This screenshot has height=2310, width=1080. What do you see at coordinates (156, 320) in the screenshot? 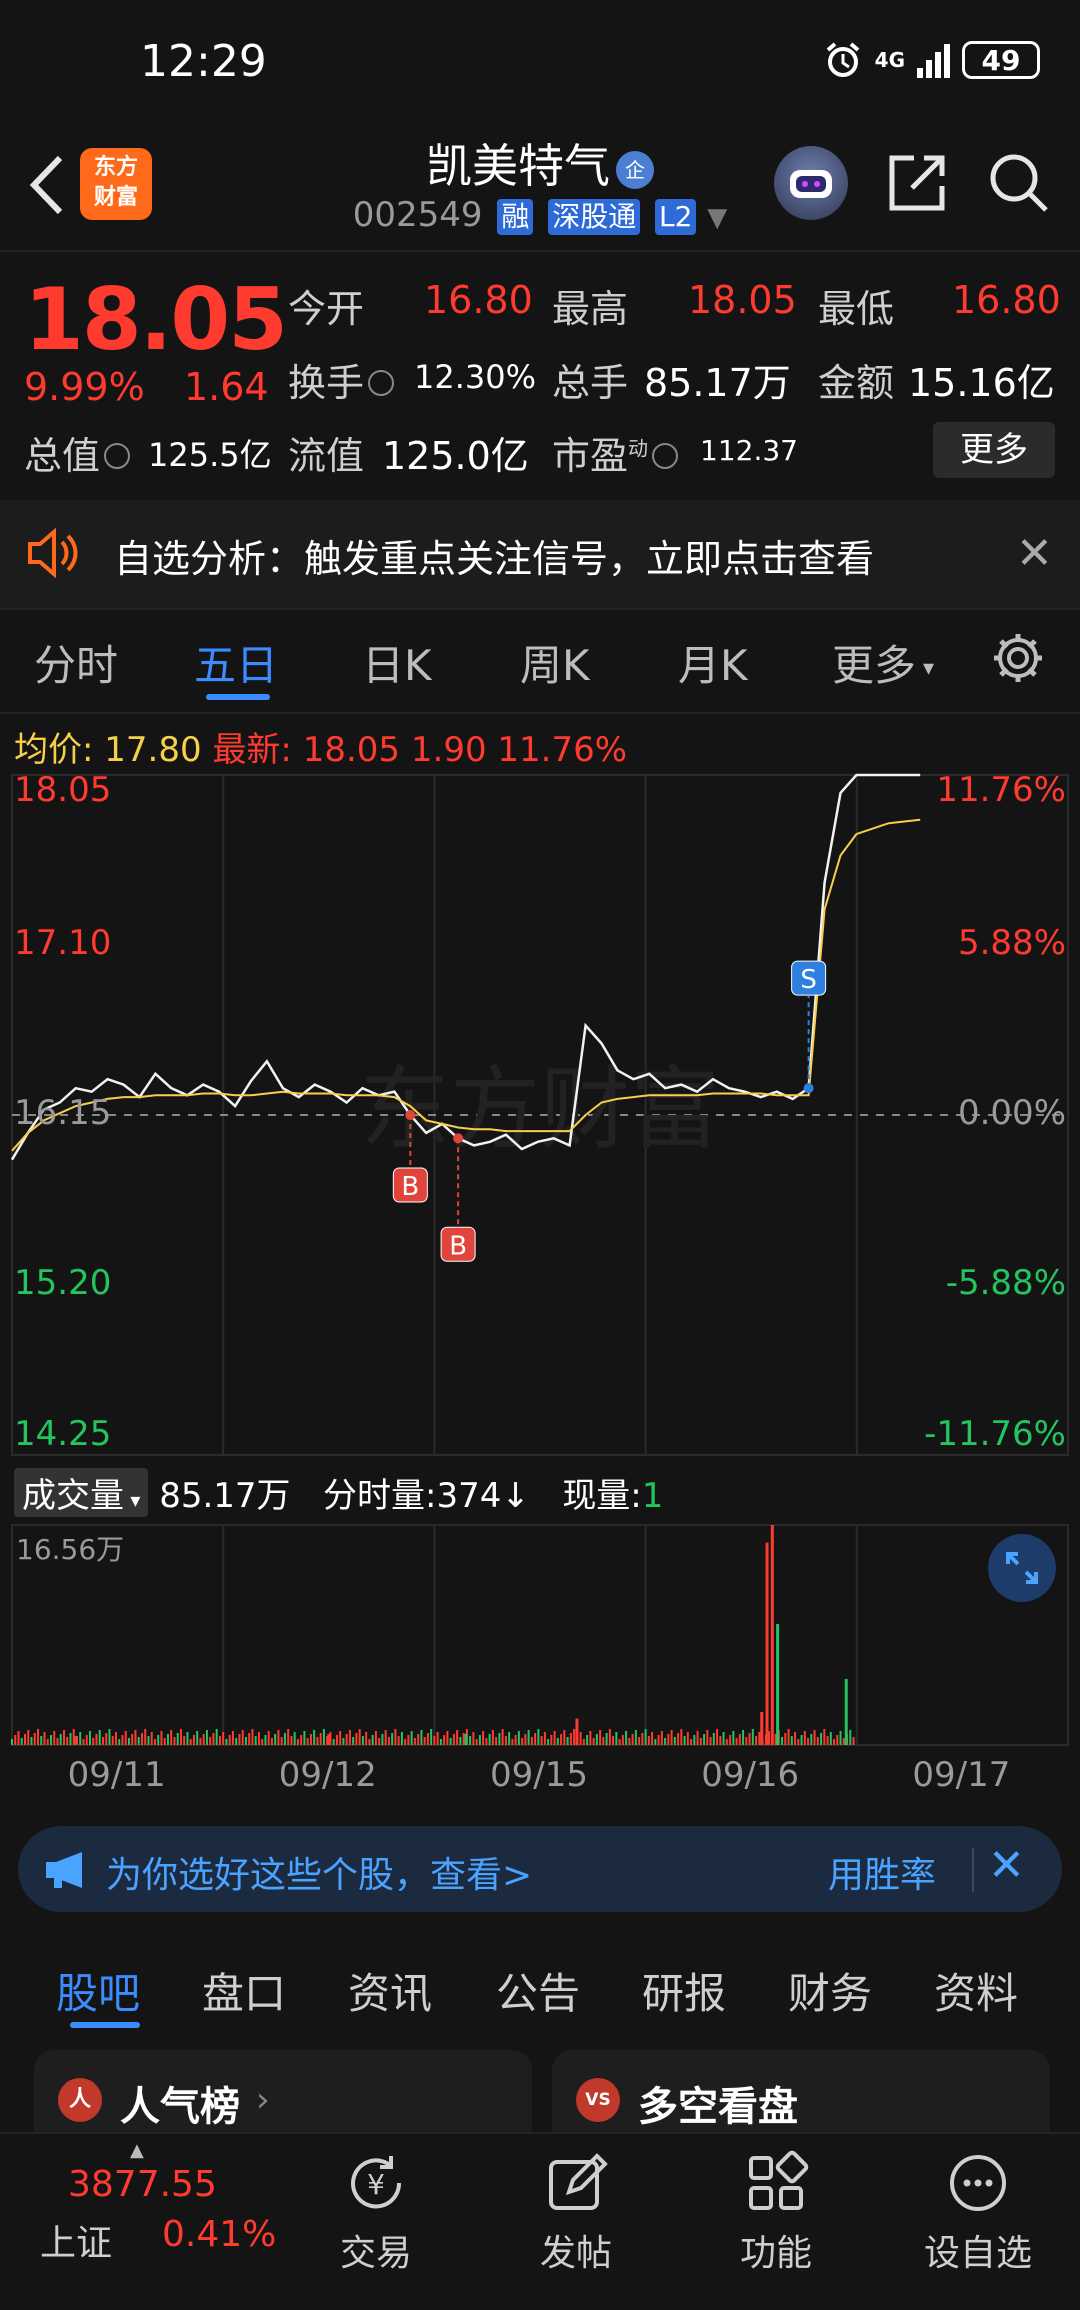
I see `current-price: 18.05` at bounding box center [156, 320].